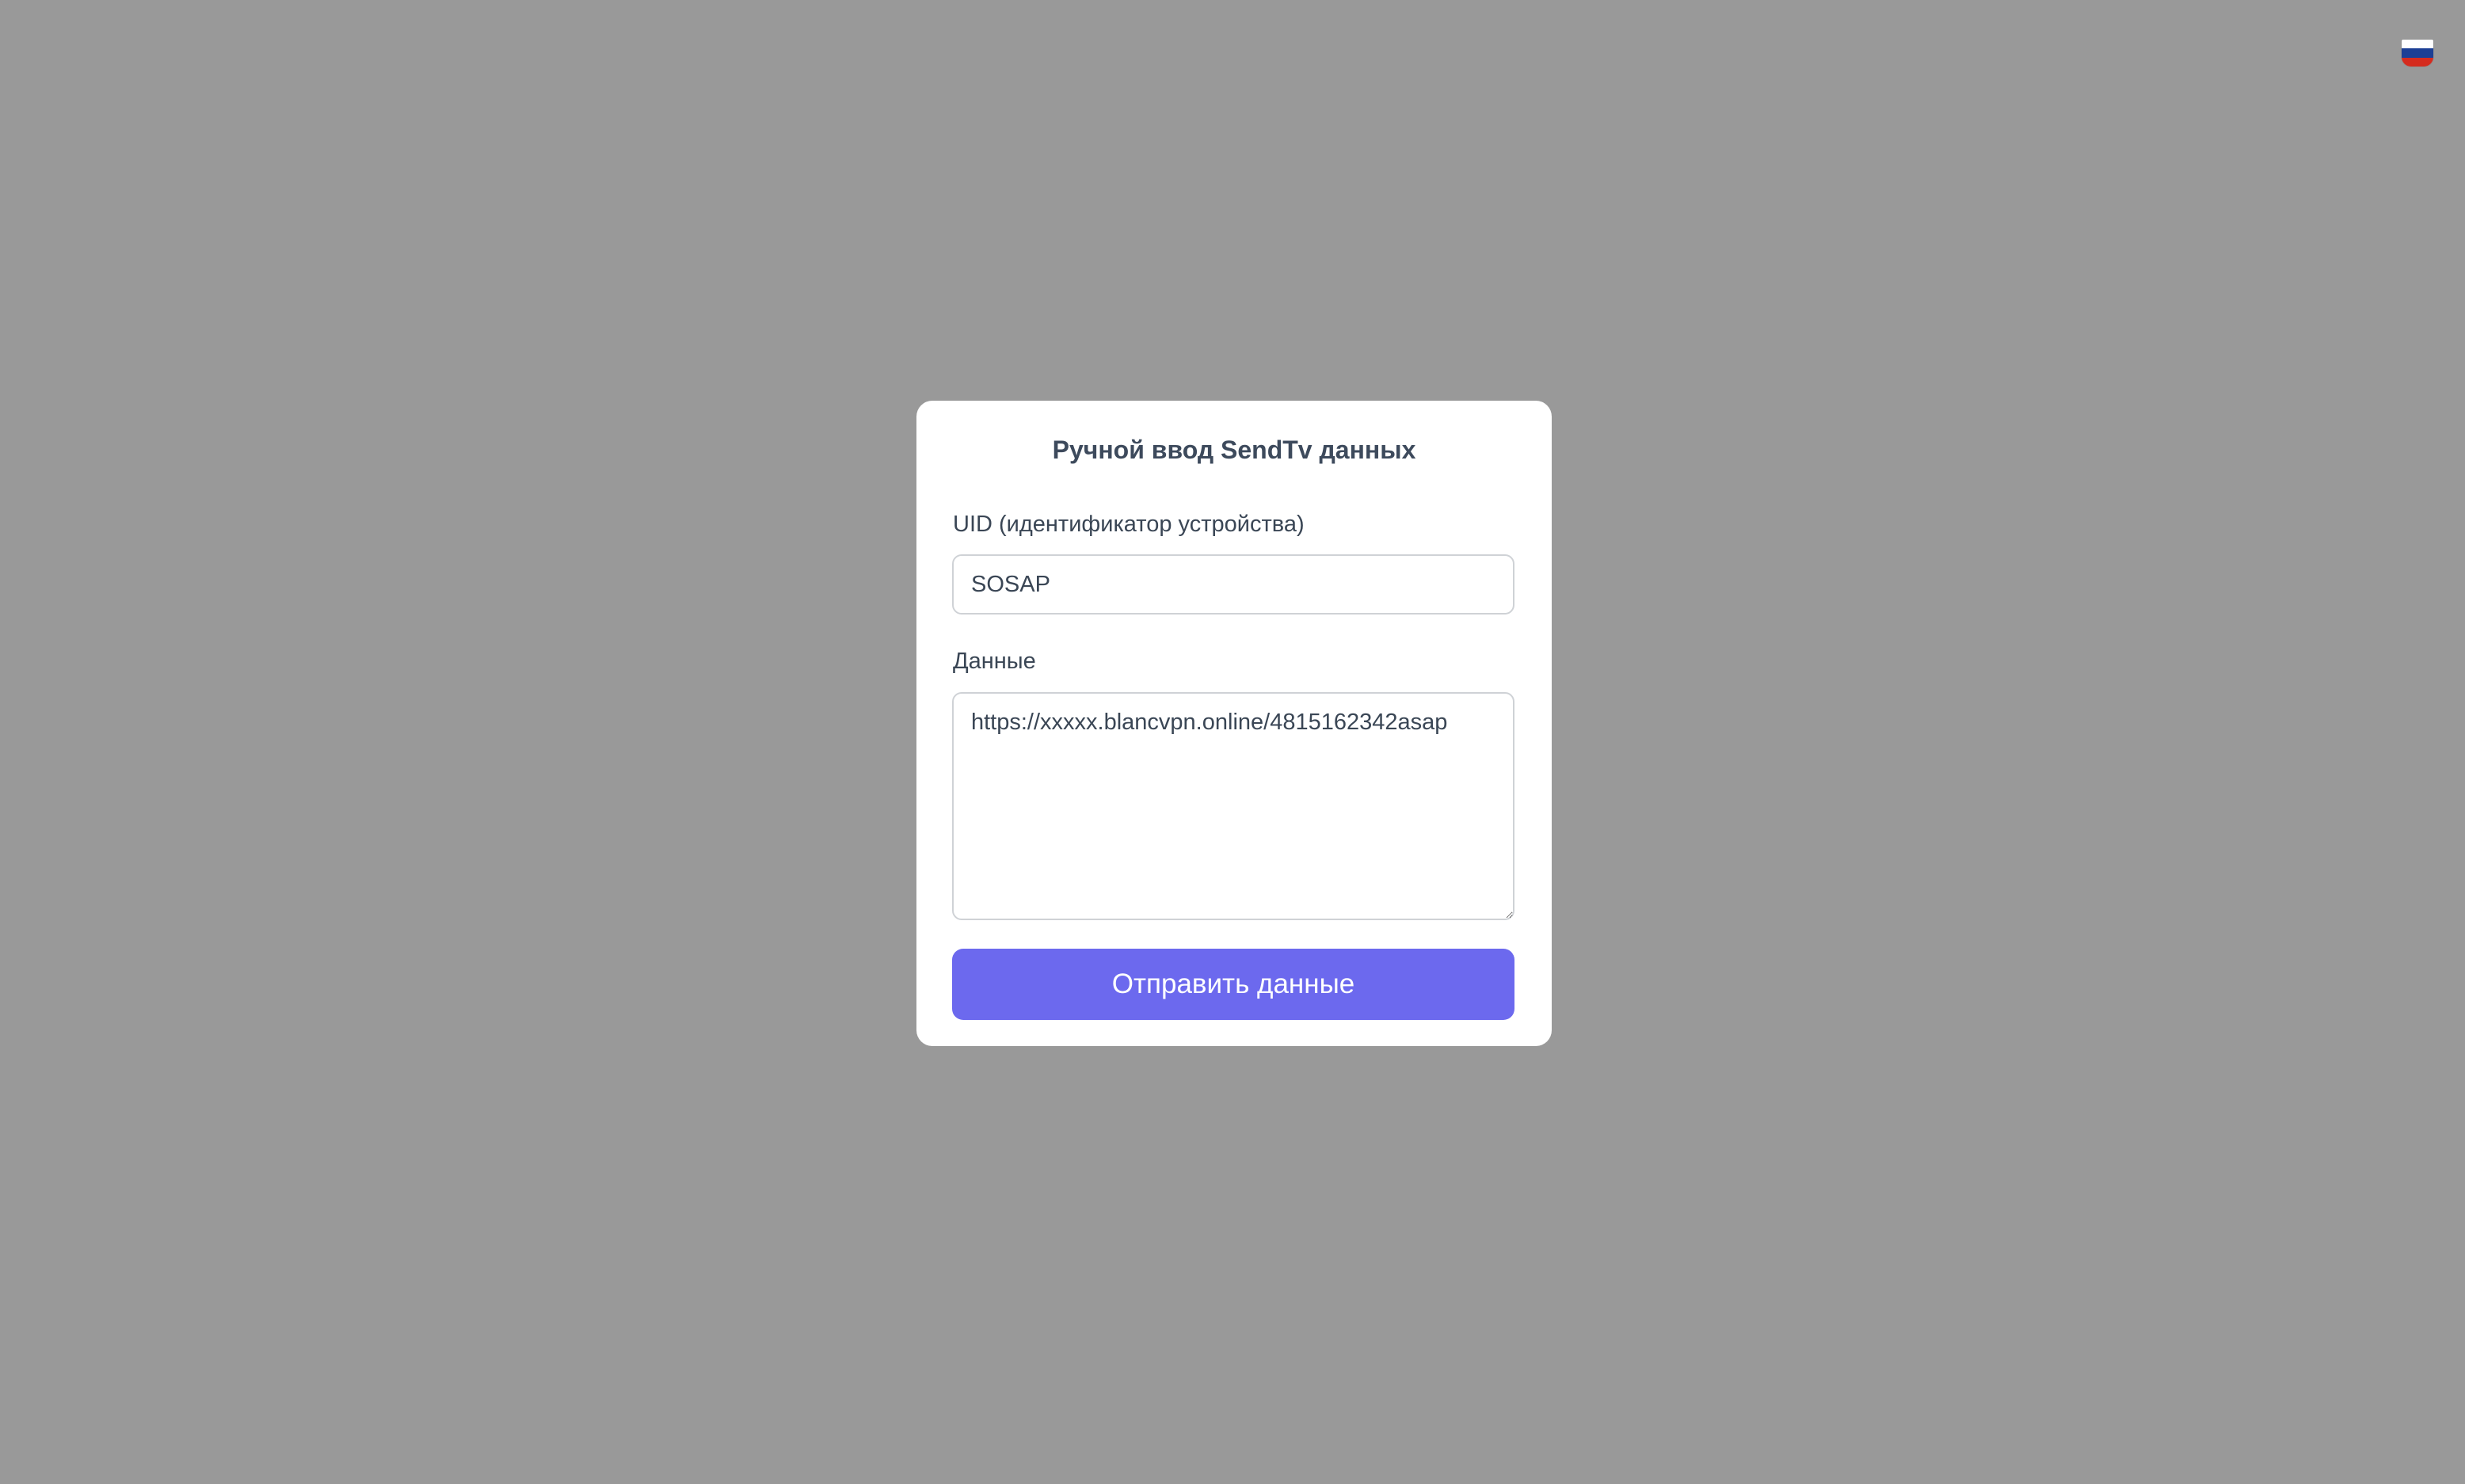  I want to click on flag-stripe-blue, so click(2417, 53).